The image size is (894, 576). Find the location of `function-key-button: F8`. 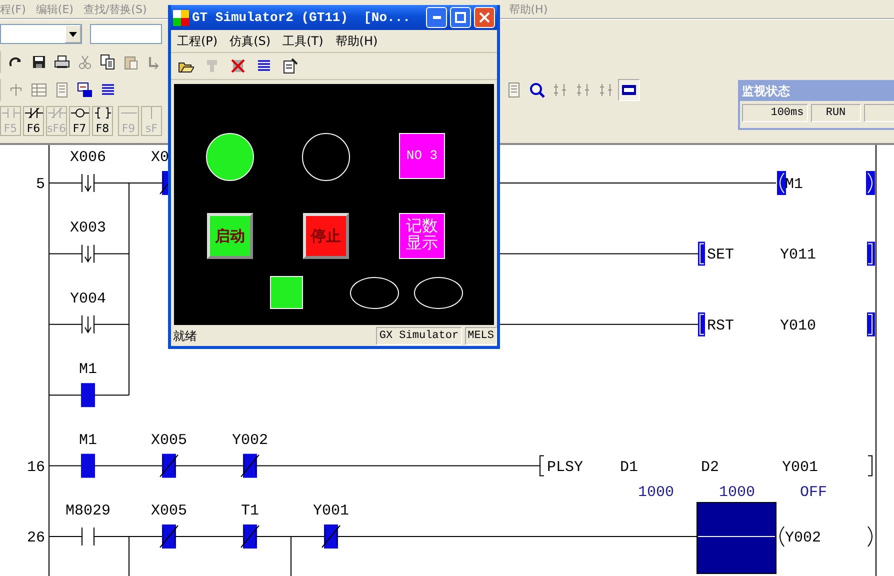

function-key-button: F8 is located at coordinates (102, 121).